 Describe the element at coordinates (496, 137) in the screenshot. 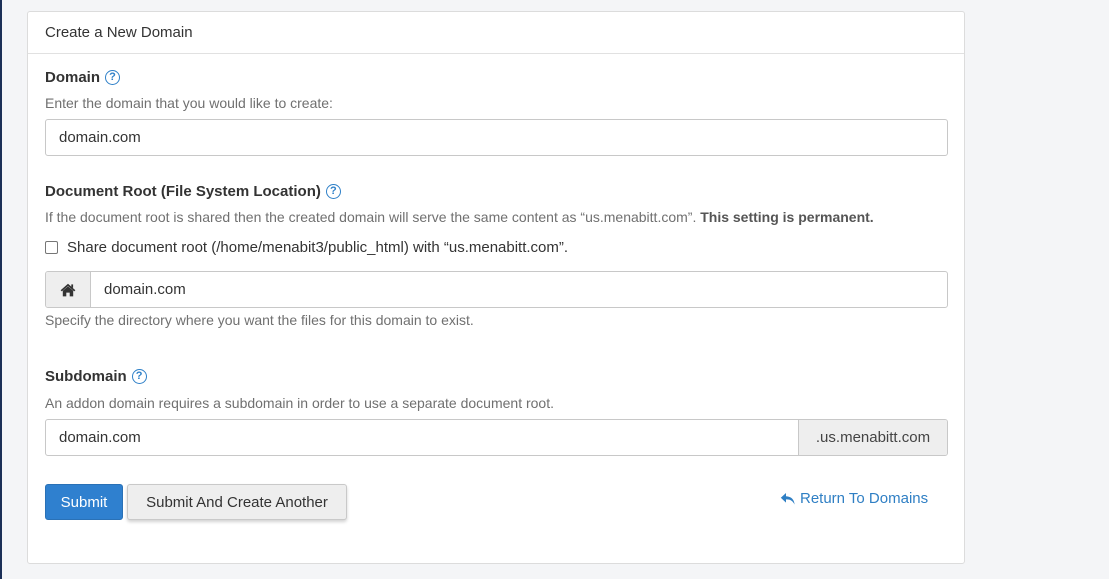

I see `domain-input: domain.com` at that location.